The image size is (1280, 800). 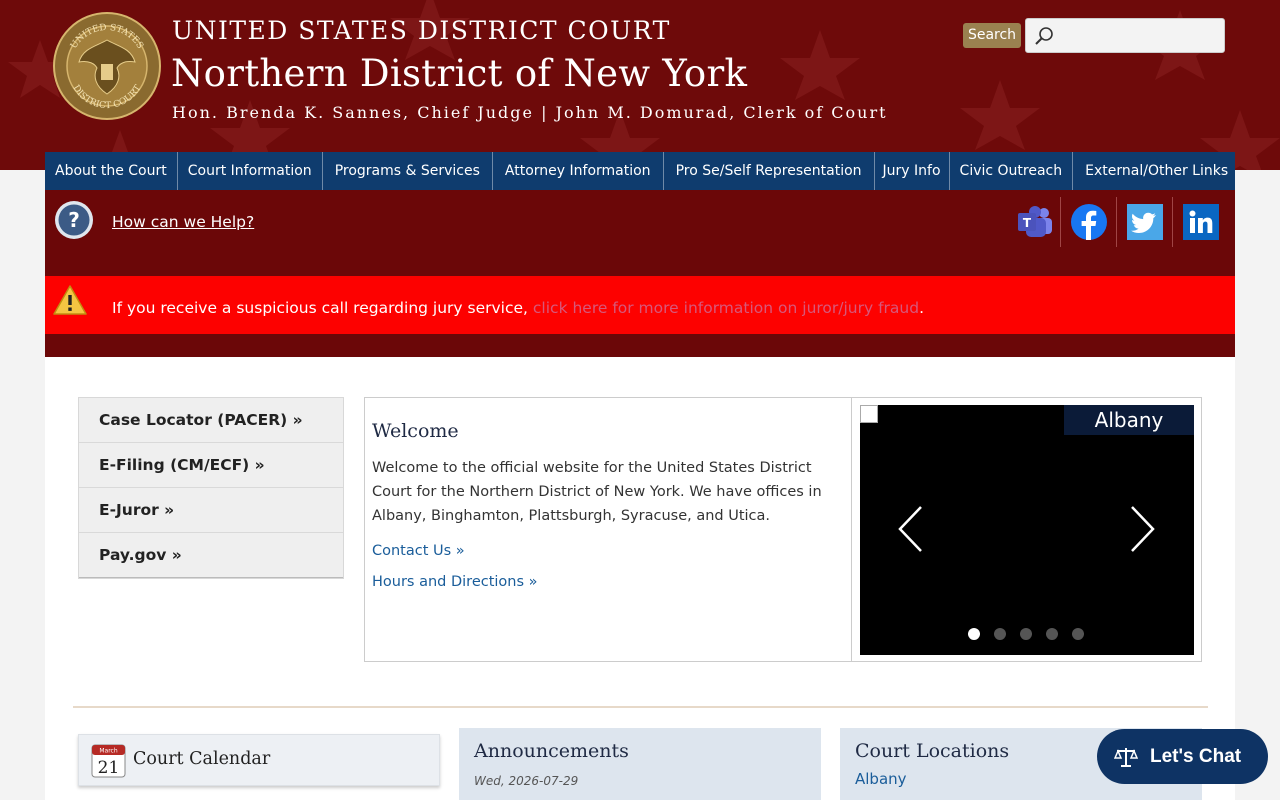 What do you see at coordinates (769, 171) in the screenshot?
I see `nav-pro-se: Pro Se/Self Representation` at bounding box center [769, 171].